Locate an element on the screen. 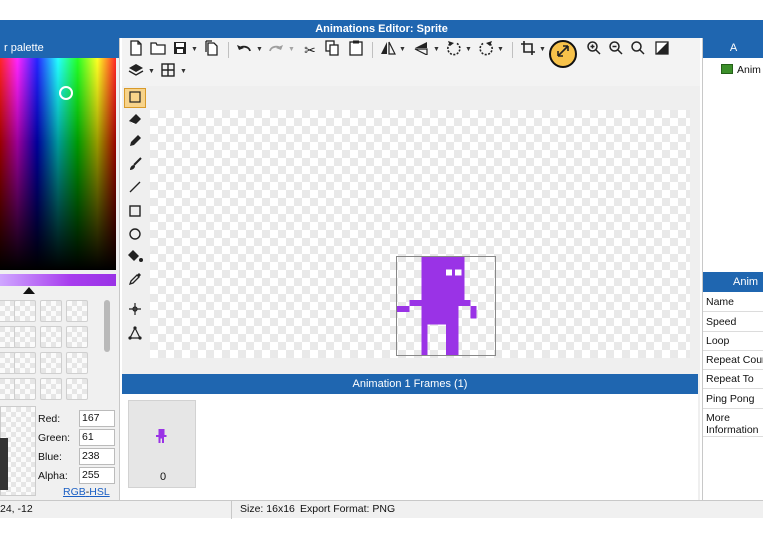 This screenshot has height=541, width=763. color-mode-links: RGB-HSL is located at coordinates (86, 492).